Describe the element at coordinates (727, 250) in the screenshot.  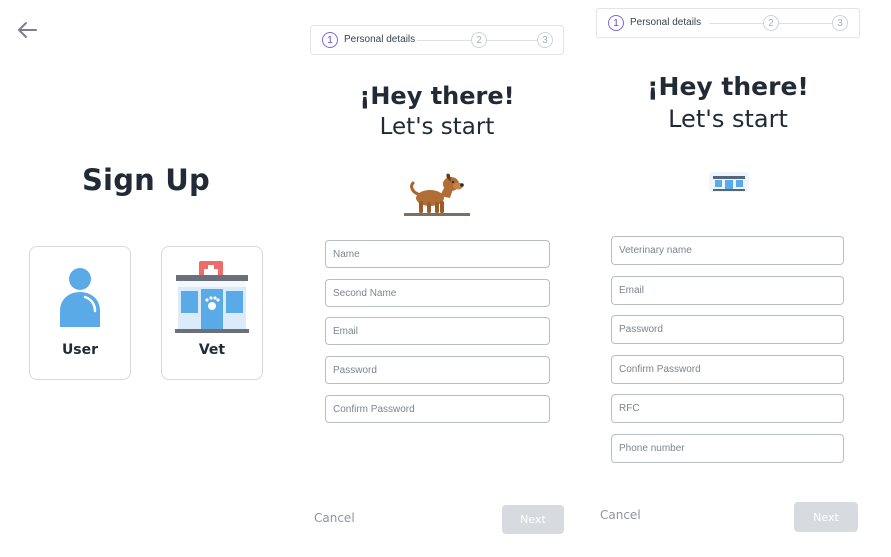
I see `veterinary-name-field` at that location.